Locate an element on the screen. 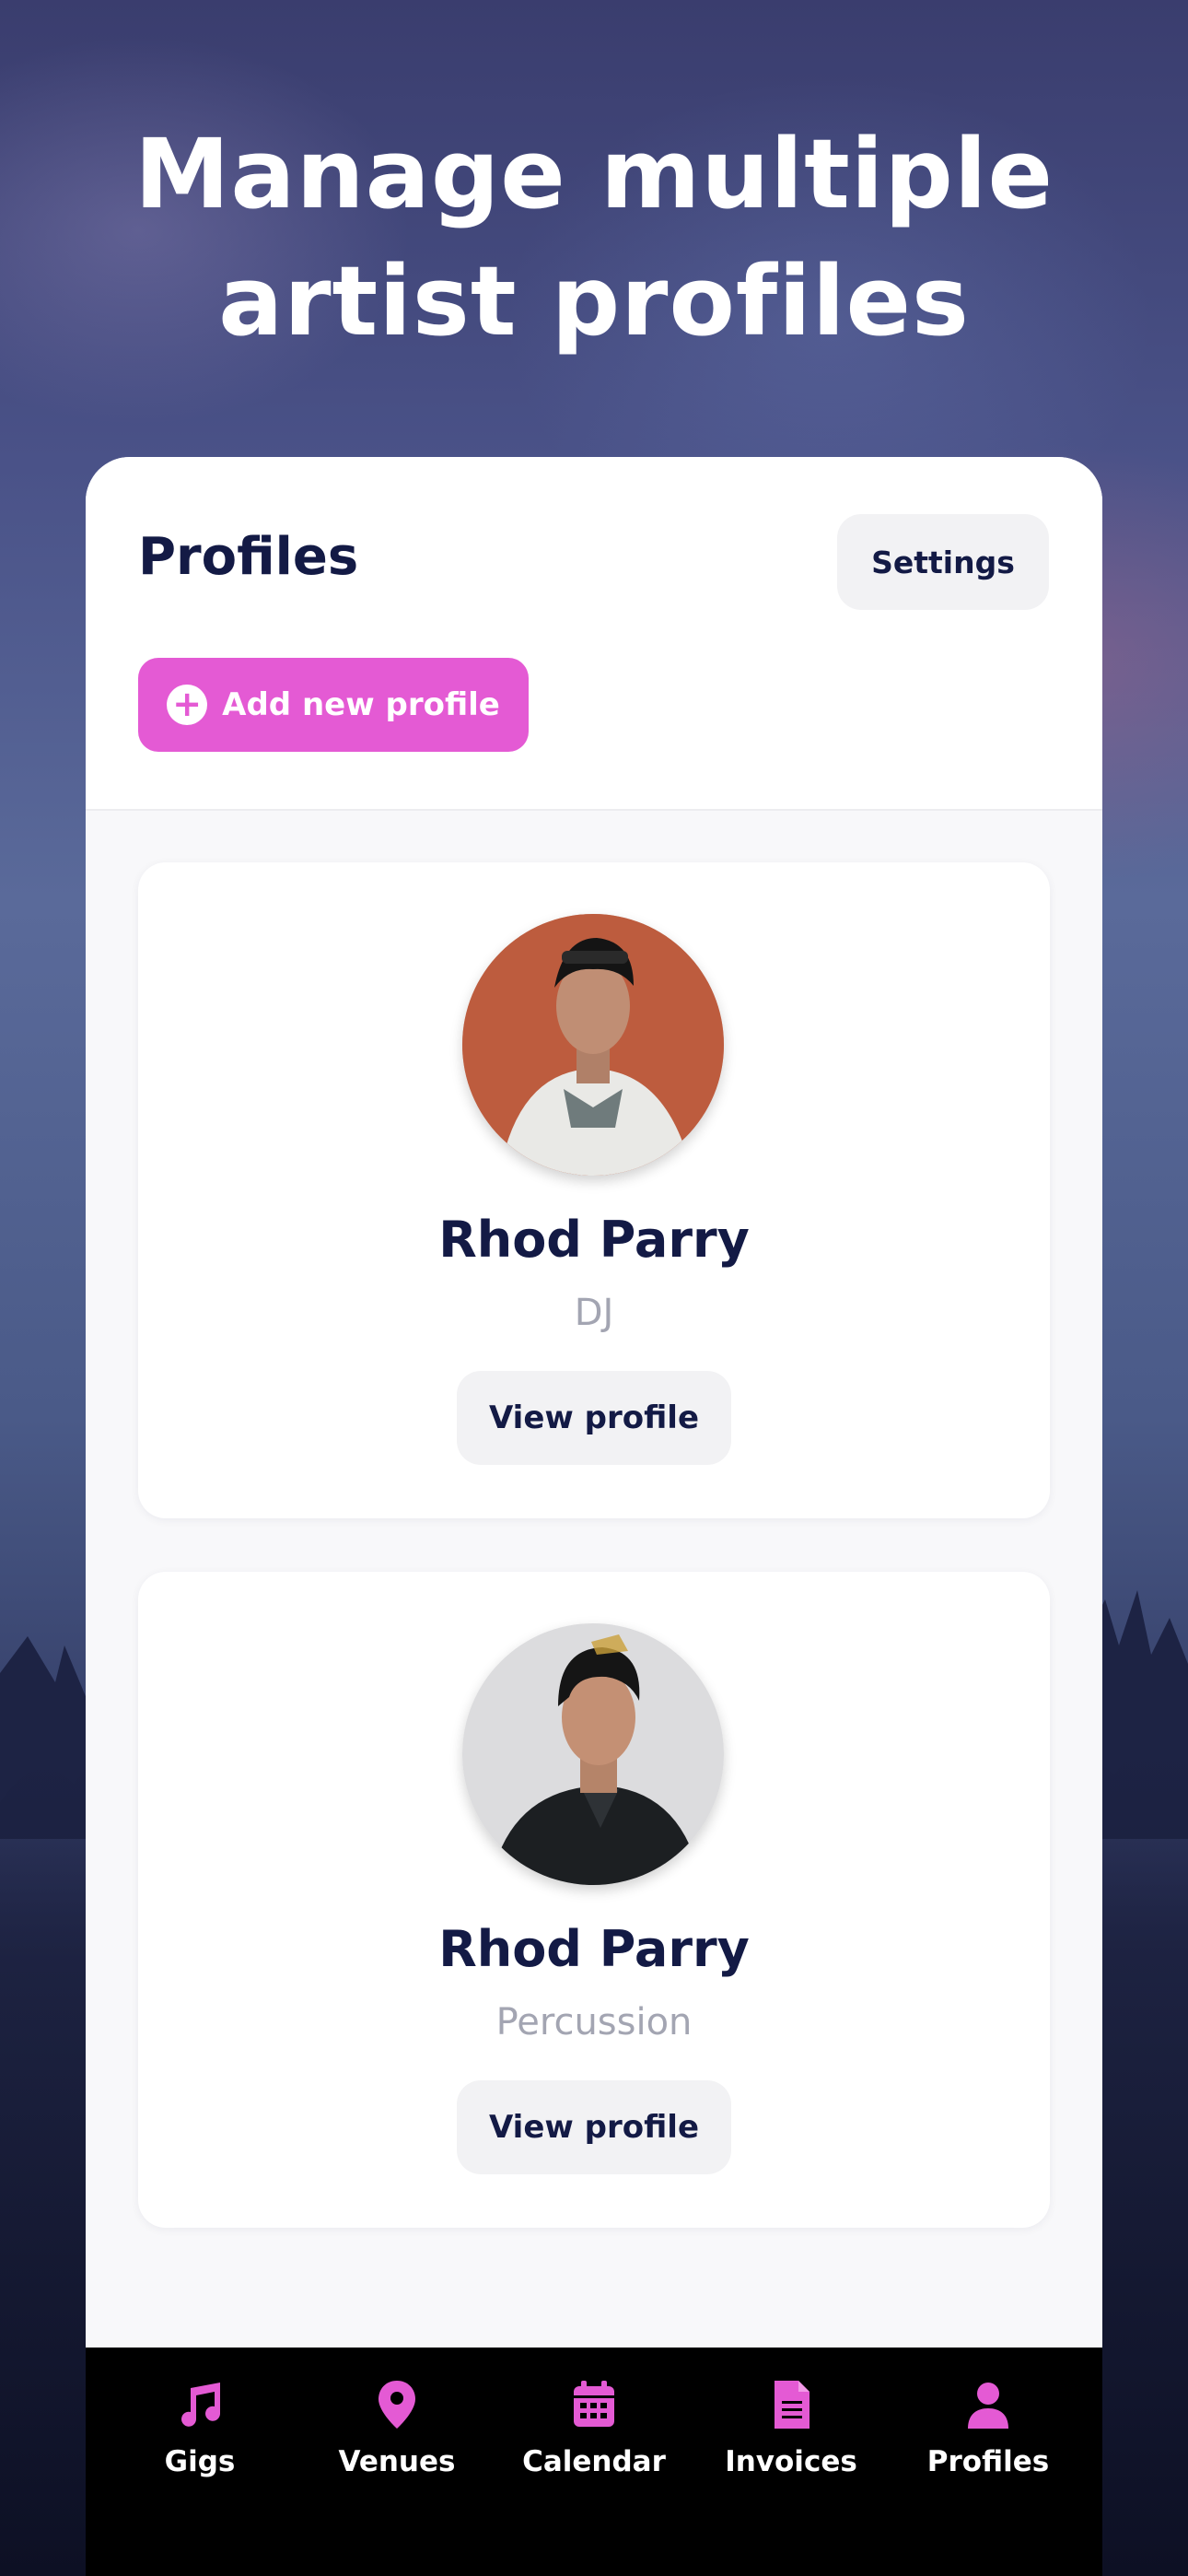  calendar-icon is located at coordinates (594, 2404).